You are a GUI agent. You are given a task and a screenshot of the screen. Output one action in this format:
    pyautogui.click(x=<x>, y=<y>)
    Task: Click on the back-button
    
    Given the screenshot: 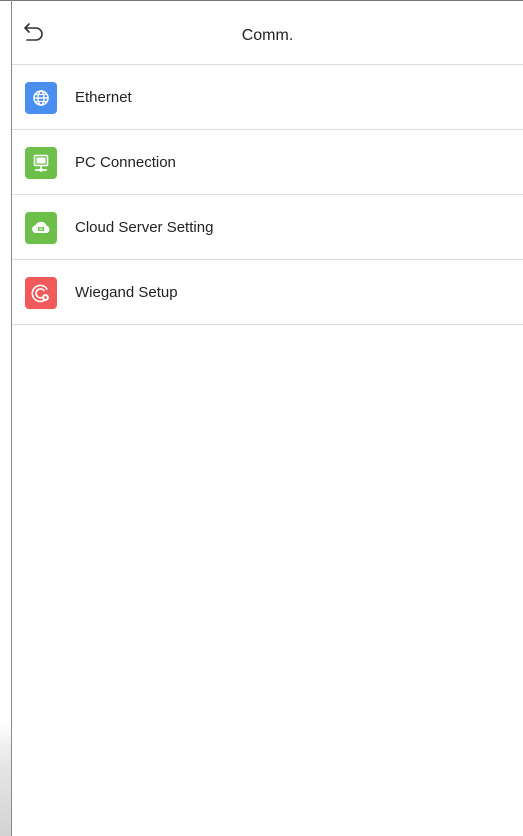 What is the action you would take?
    pyautogui.click(x=34, y=32)
    